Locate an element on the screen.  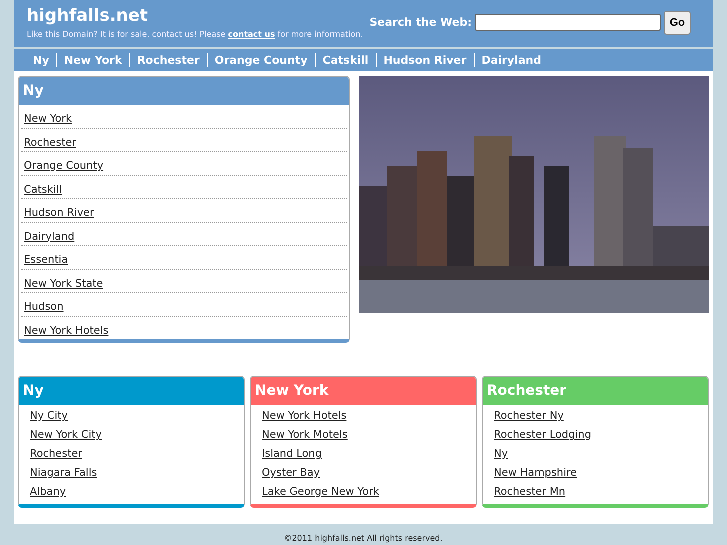
panel-title: New York is located at coordinates (363, 391).